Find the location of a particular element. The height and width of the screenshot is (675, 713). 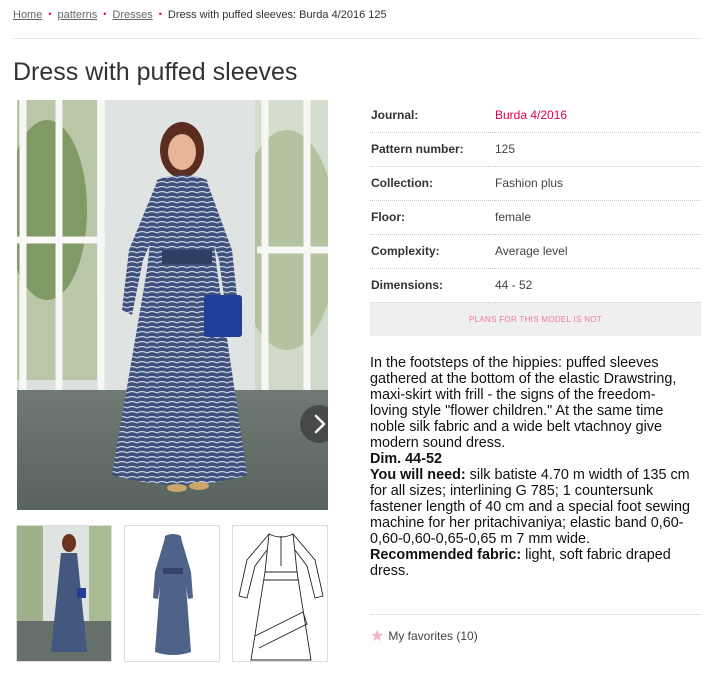

detail-label: Complexity: is located at coordinates (432, 251).